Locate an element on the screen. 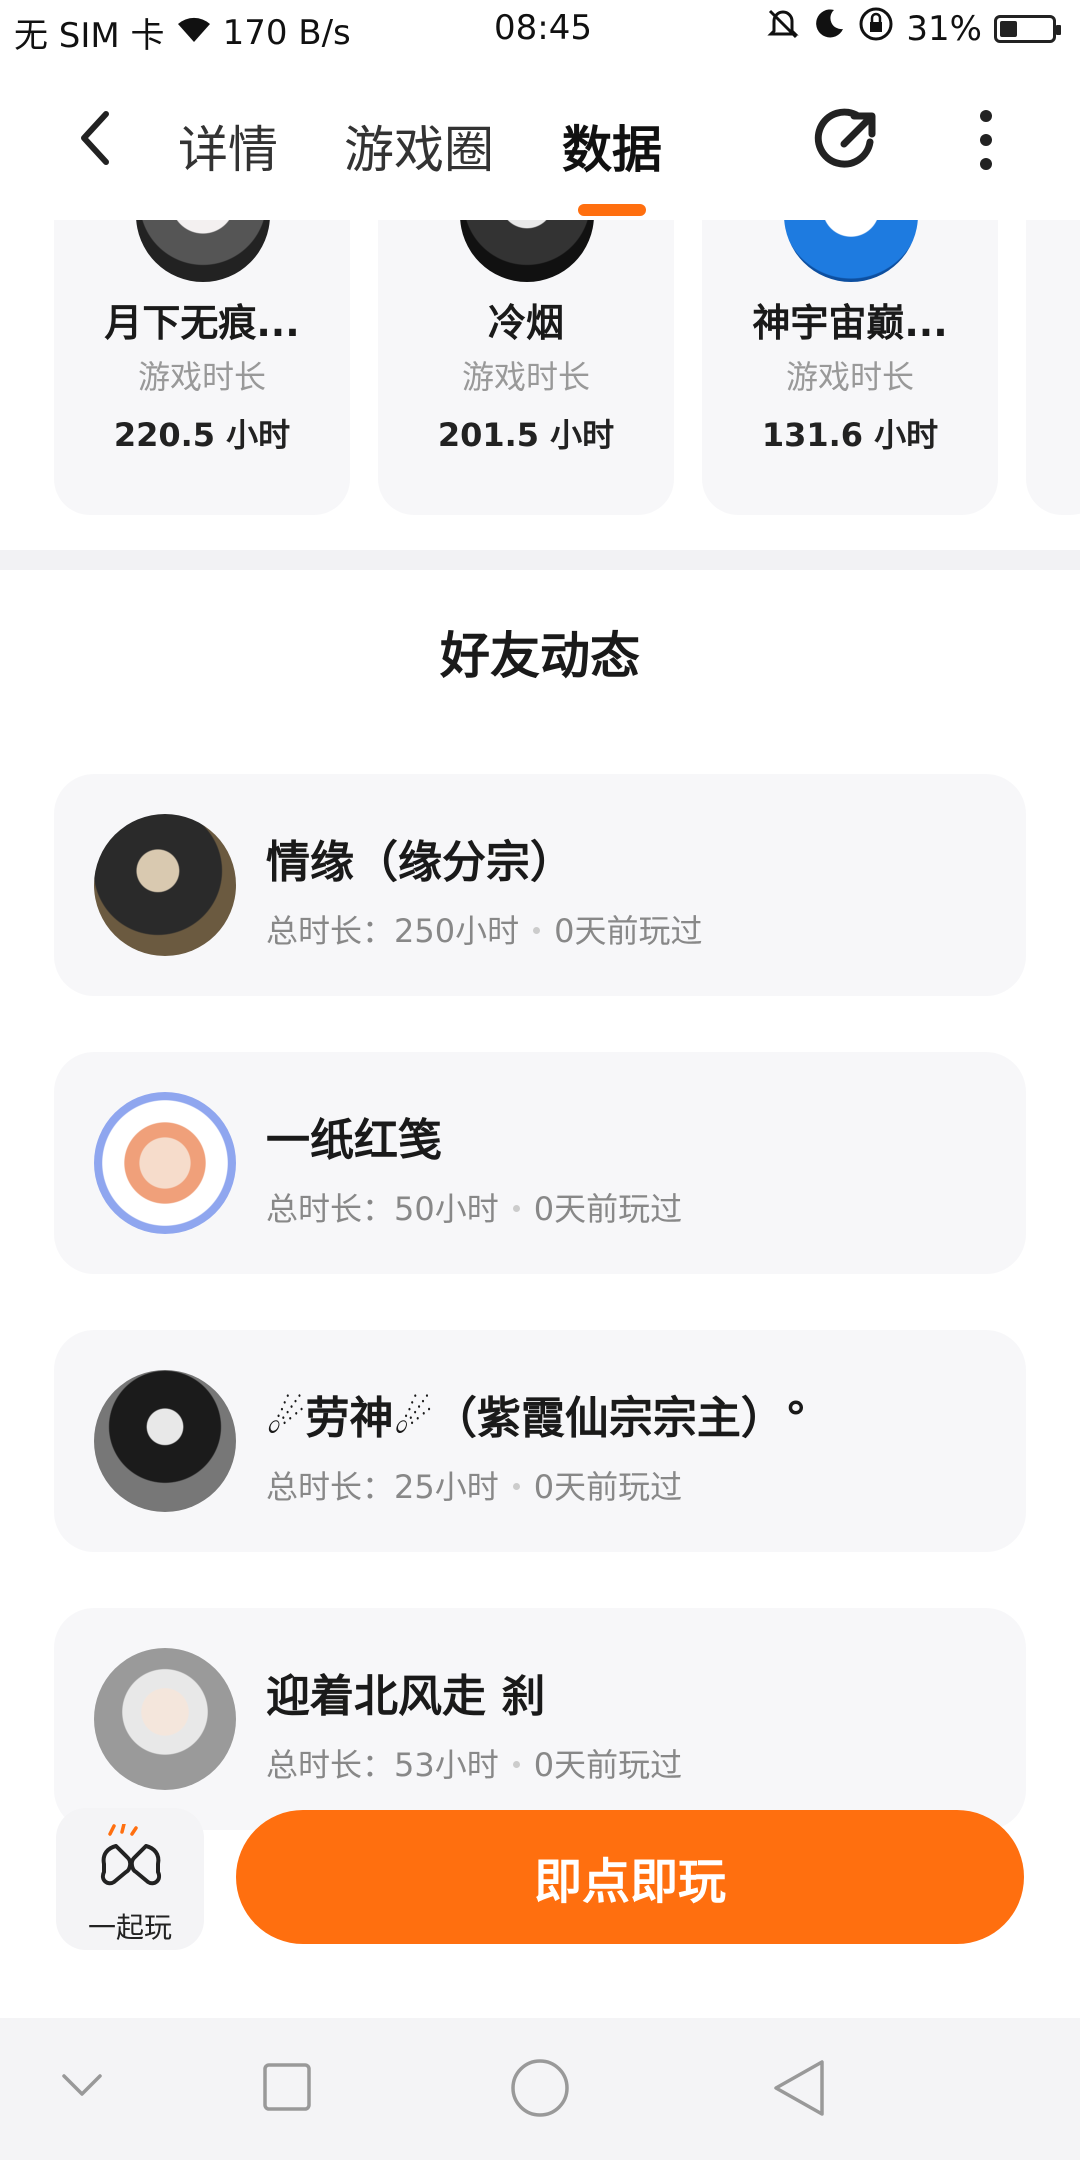 The height and width of the screenshot is (2160, 1080). friend-name: 迎着北风走 刹 is located at coordinates (406, 1696).